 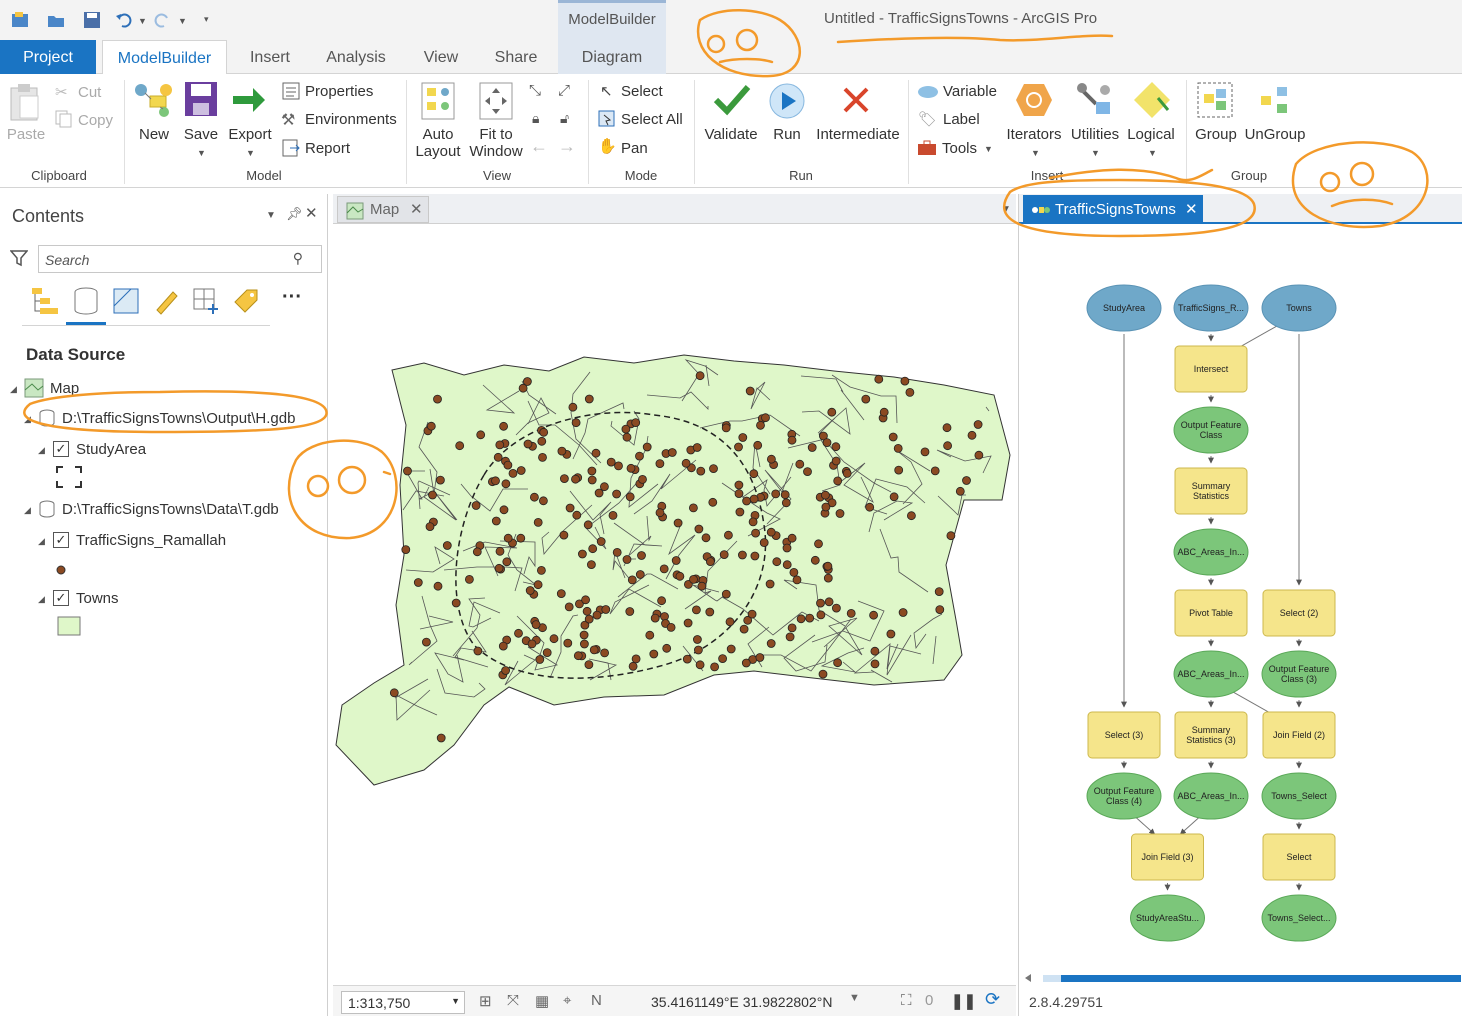 What do you see at coordinates (311, 213) in the screenshot?
I see `close-pane-icon: ✕` at bounding box center [311, 213].